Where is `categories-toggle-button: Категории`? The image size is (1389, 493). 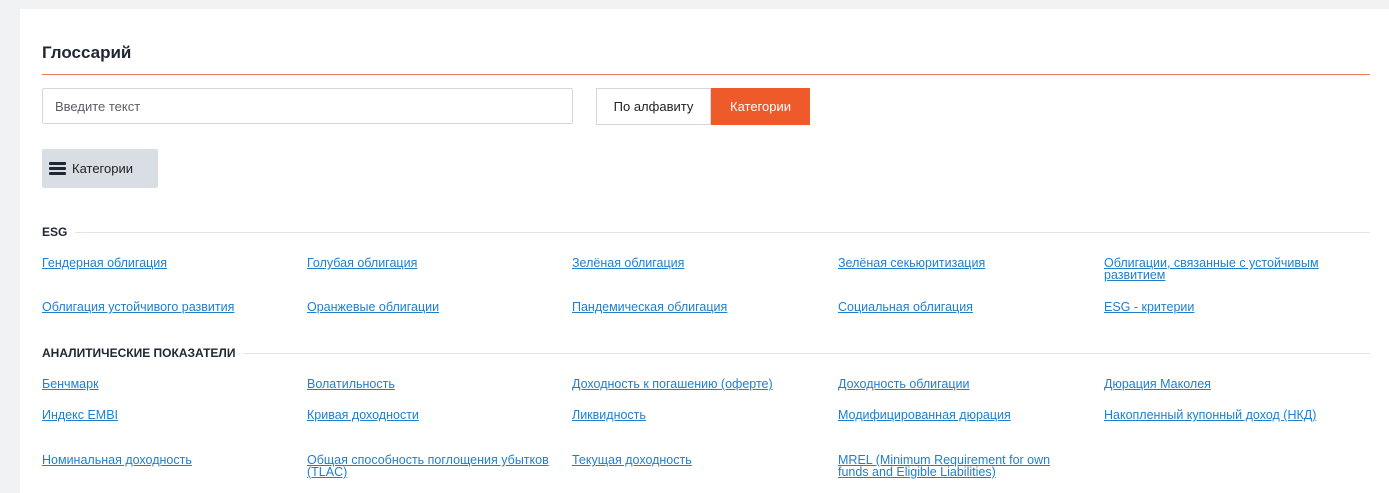
categories-toggle-button: Категории is located at coordinates (760, 106).